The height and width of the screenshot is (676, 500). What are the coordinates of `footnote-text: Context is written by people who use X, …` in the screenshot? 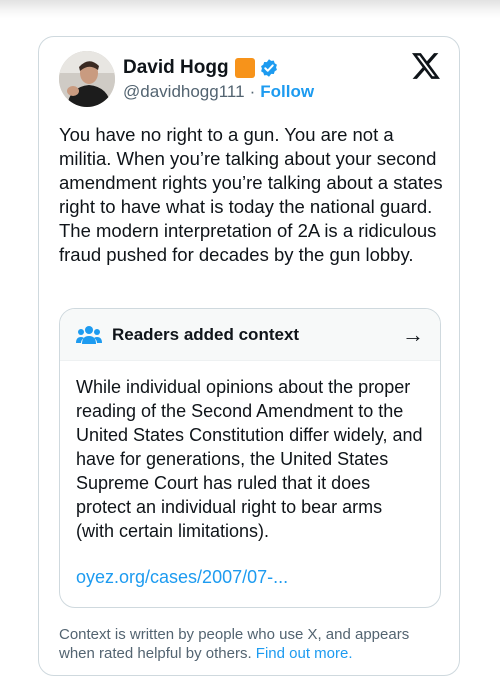 It's located at (234, 644).